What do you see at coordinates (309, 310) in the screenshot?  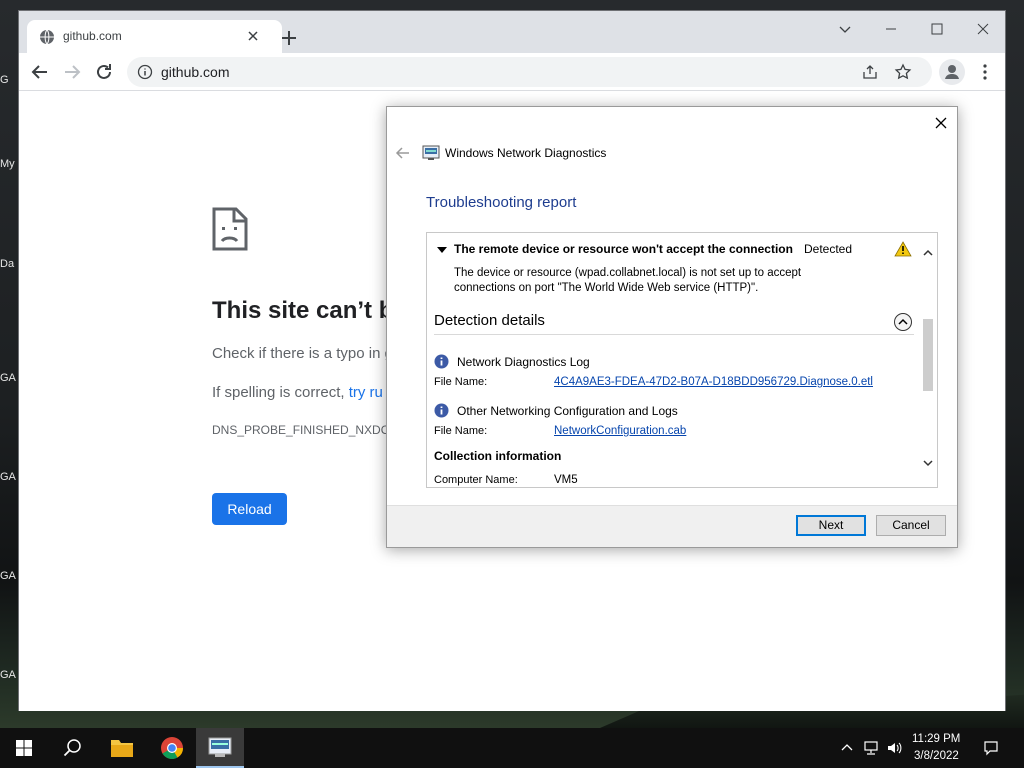 I see `error-title: This site can’t be` at bounding box center [309, 310].